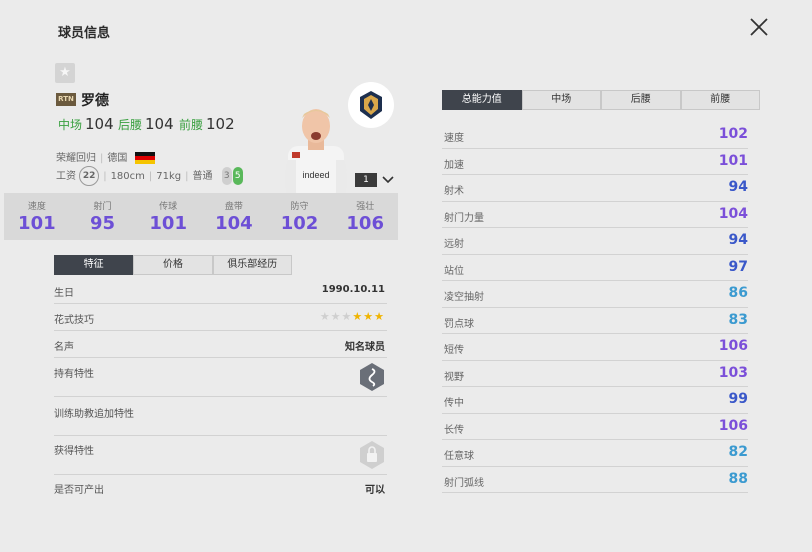  What do you see at coordinates (220, 487) in the screenshot?
I see `trait-row-producible: 是否可产出 可以` at bounding box center [220, 487].